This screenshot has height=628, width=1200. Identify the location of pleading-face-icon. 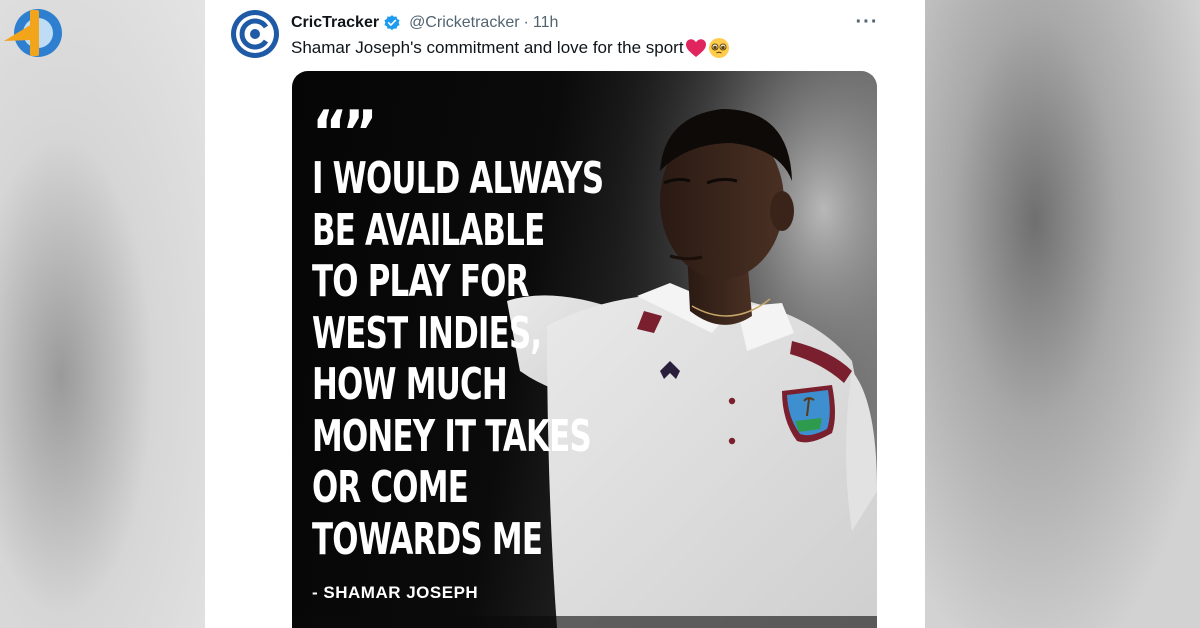
(718, 48).